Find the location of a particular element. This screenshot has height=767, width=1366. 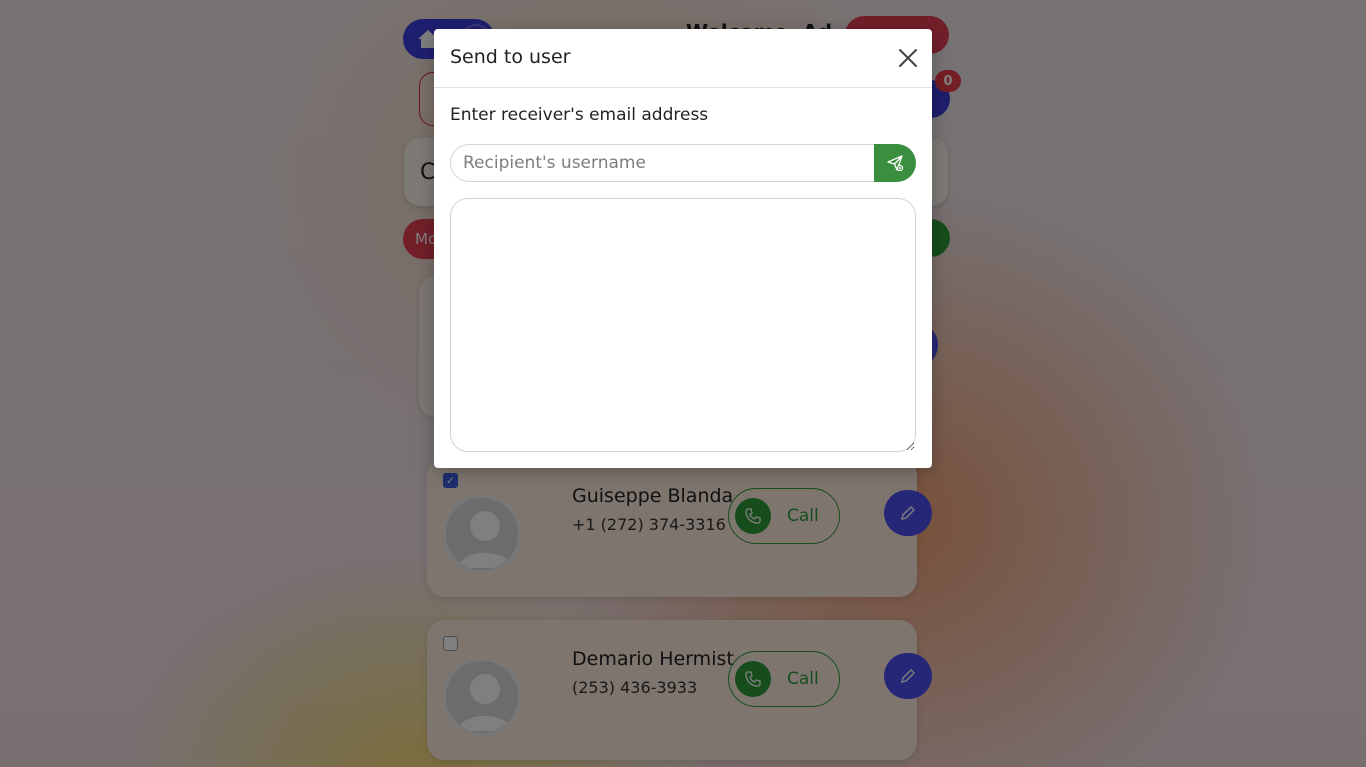

email-label: Enter receiver's email address is located at coordinates (579, 115).